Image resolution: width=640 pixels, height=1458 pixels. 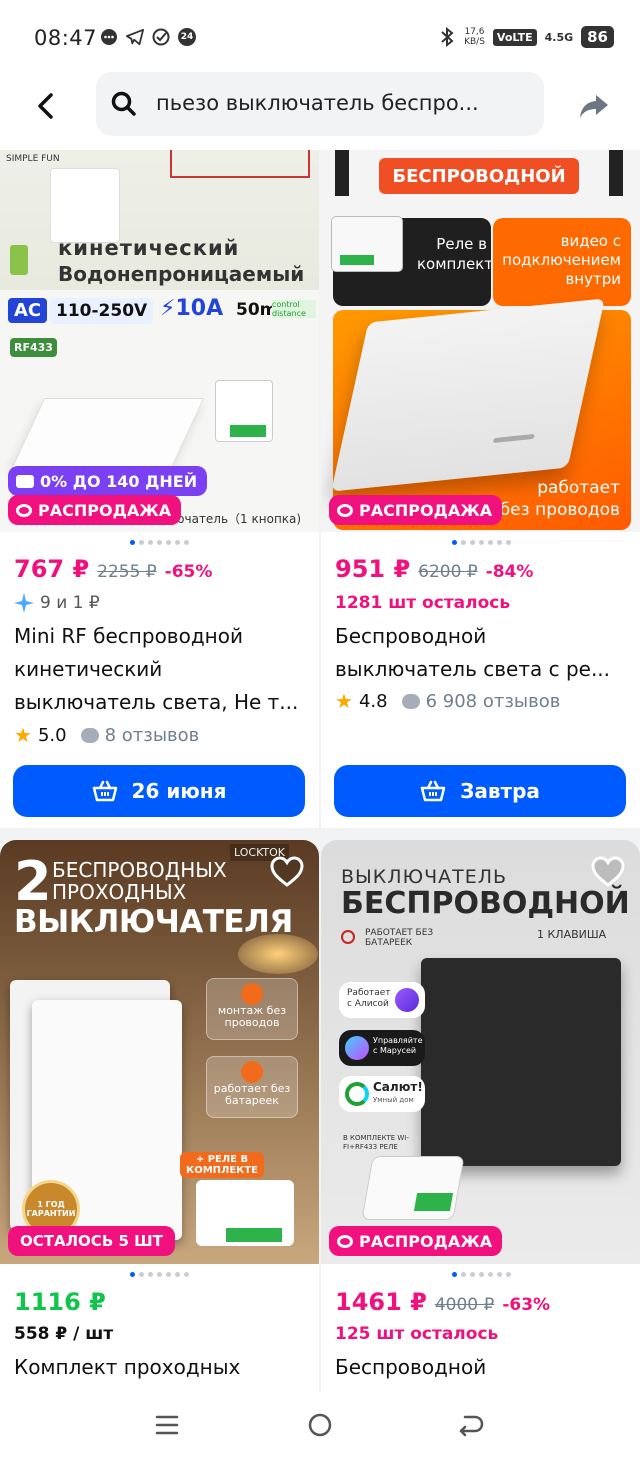 What do you see at coordinates (252, 1072) in the screenshot?
I see `battery-off-icon` at bounding box center [252, 1072].